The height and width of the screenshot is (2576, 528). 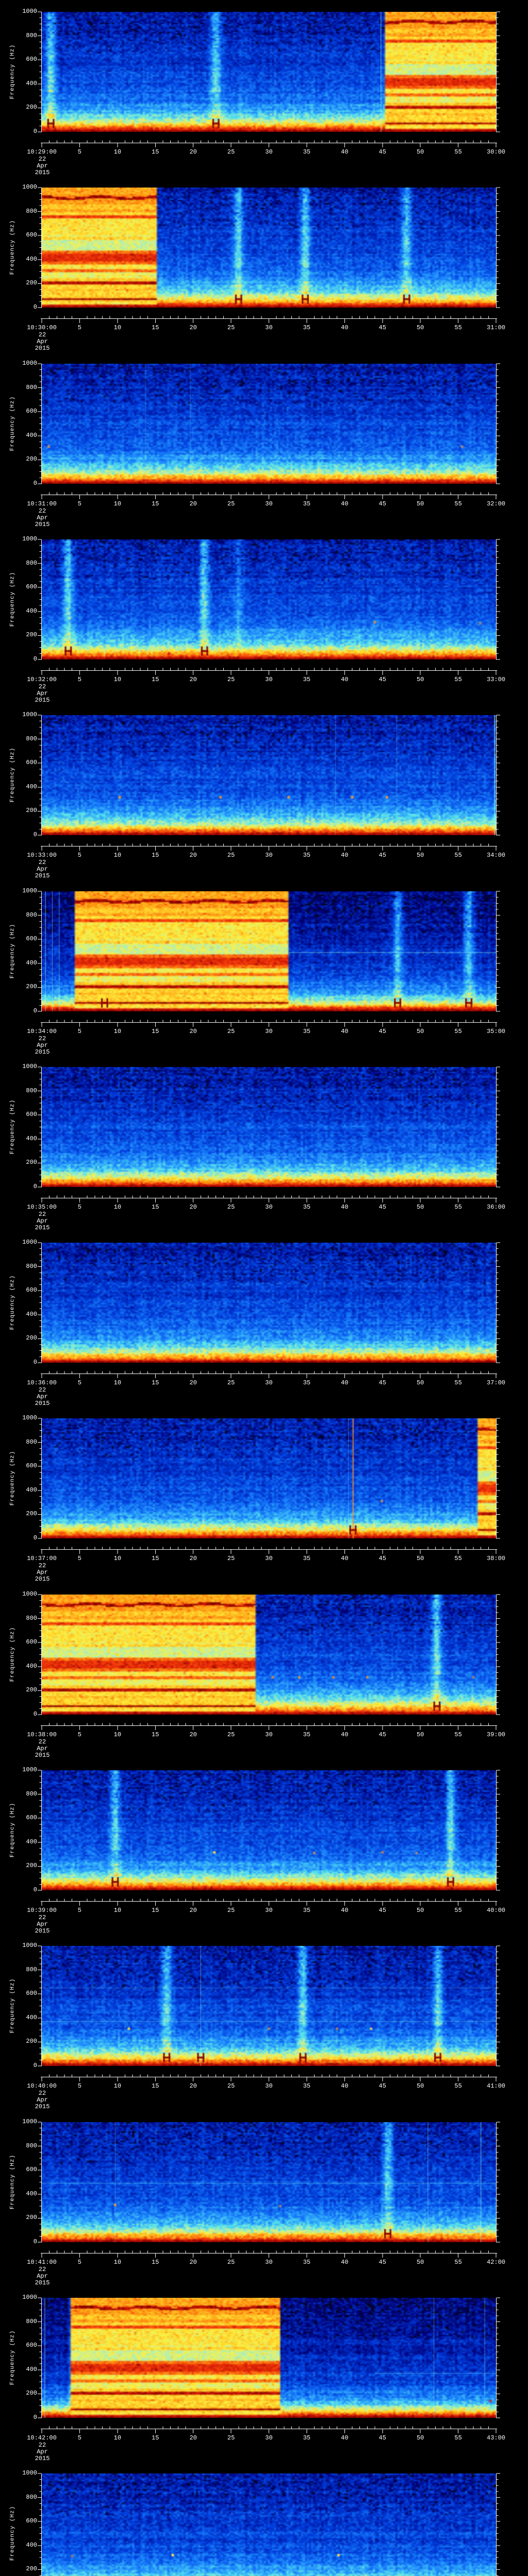 What do you see at coordinates (42, 1382) in the screenshot?
I see `x-start-time-label: 10:36:00` at bounding box center [42, 1382].